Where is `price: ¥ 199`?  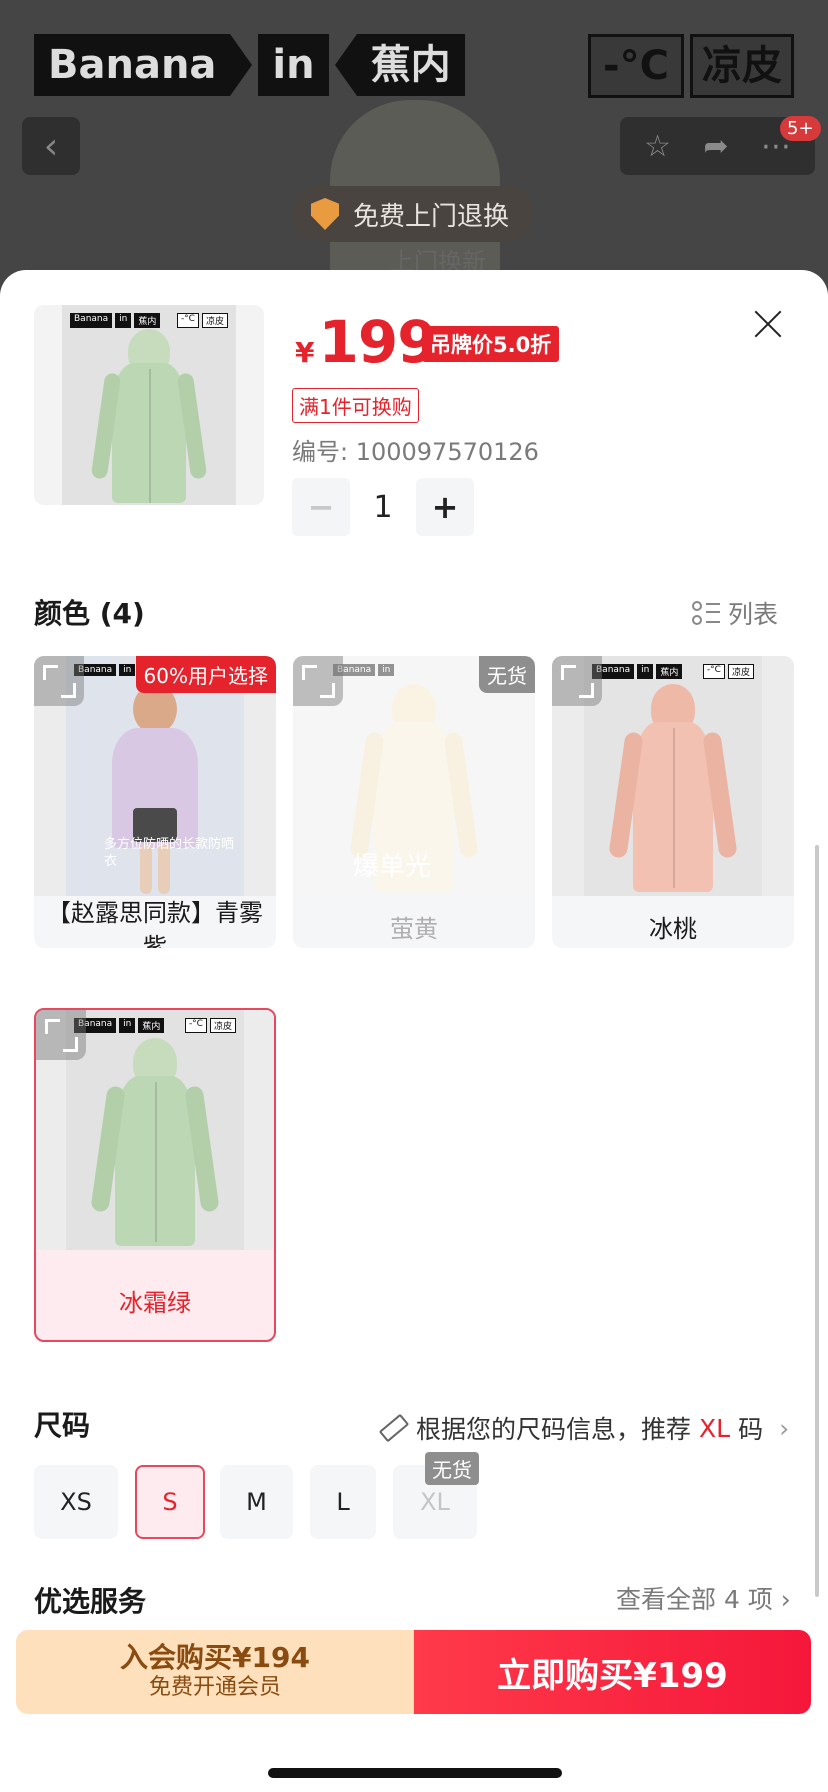
price: ¥ 199 is located at coordinates (366, 342).